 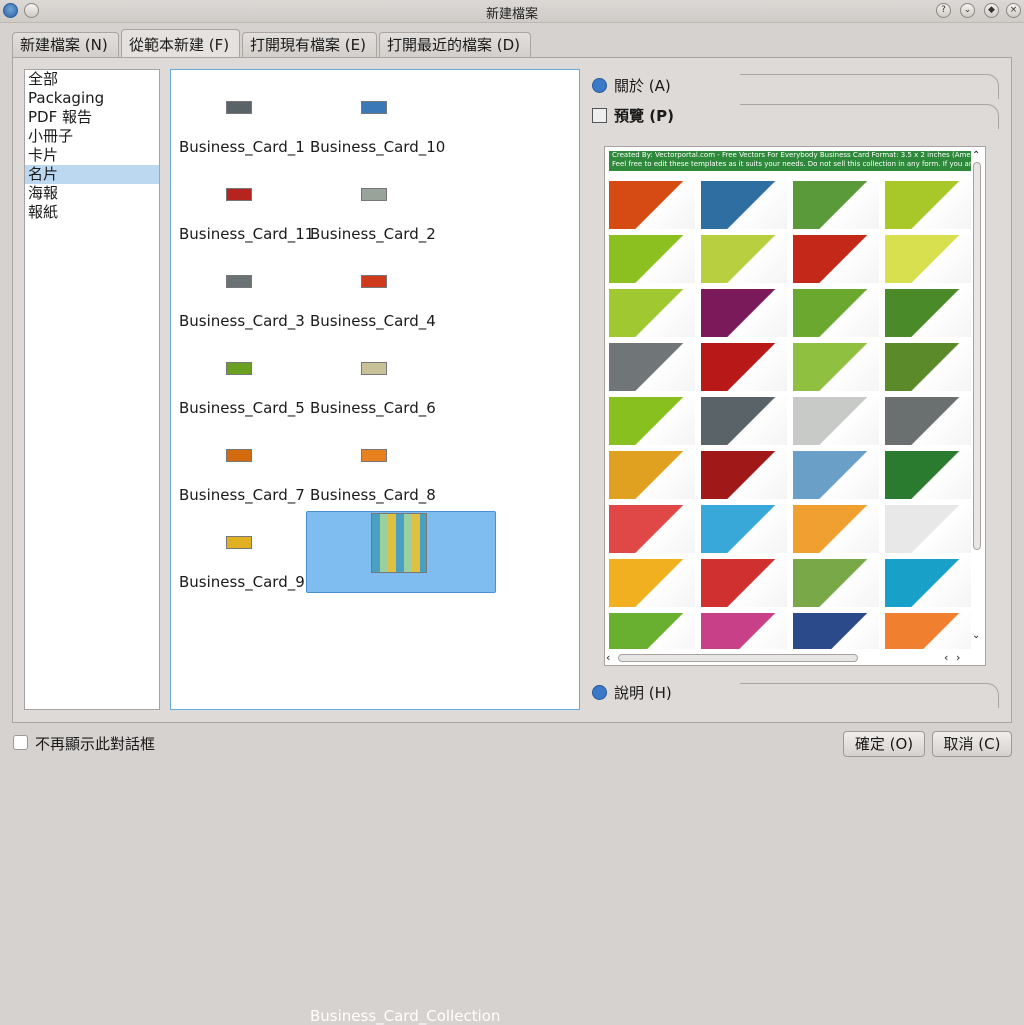 What do you see at coordinates (20, 742) in the screenshot?
I see `dont-show-again-checkbox` at bounding box center [20, 742].